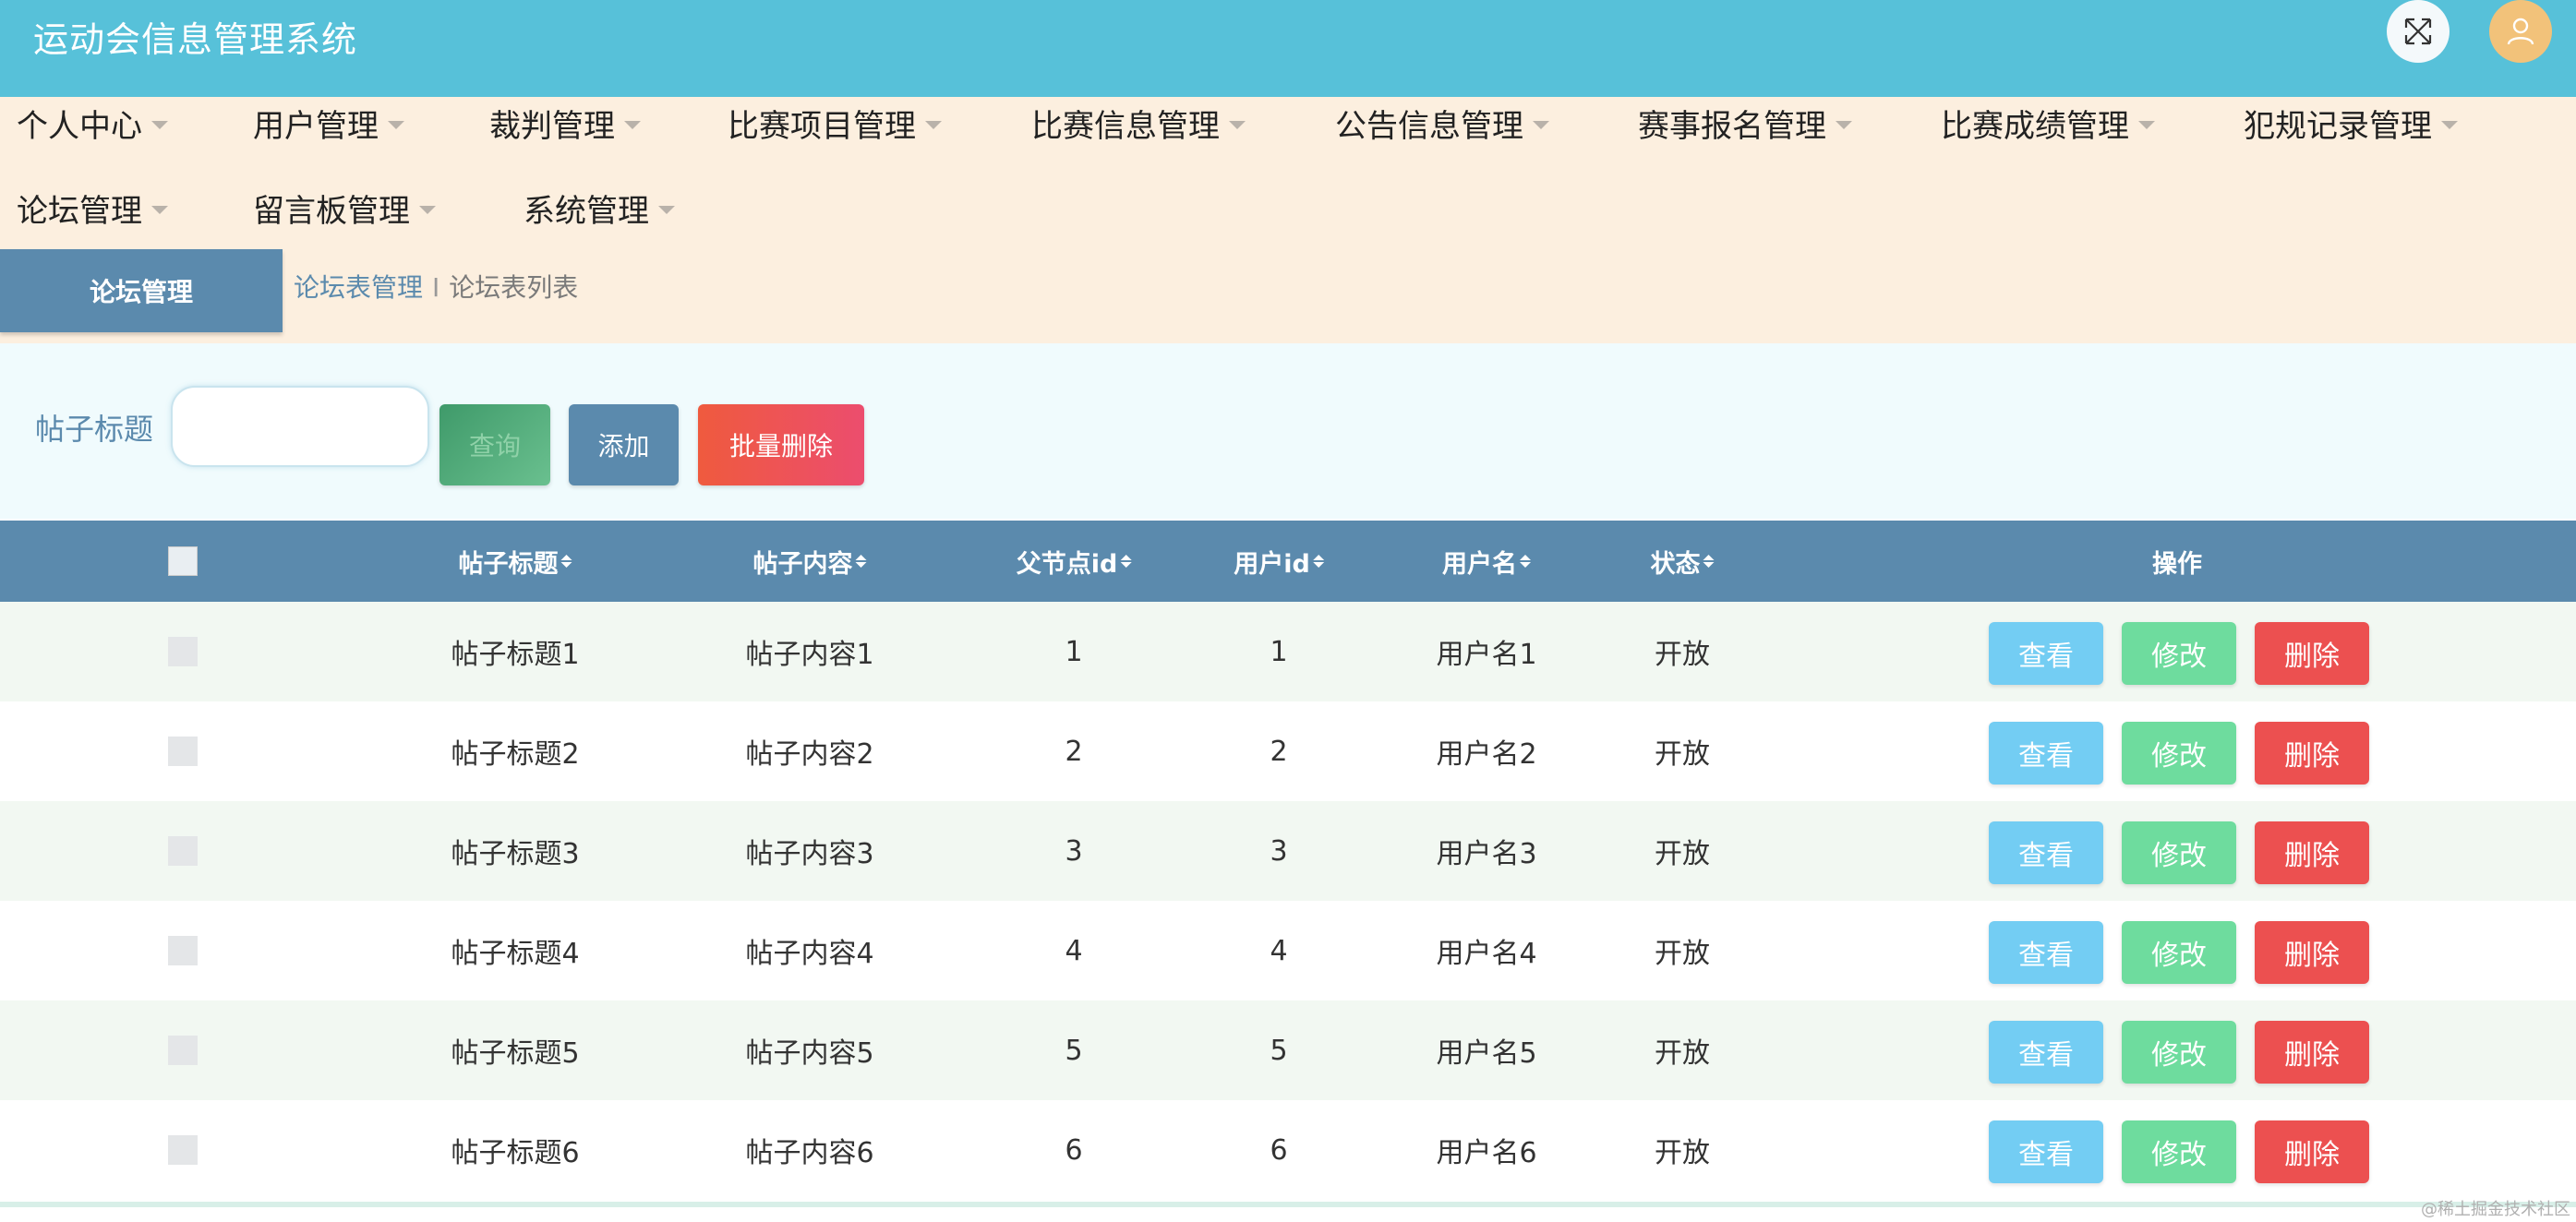 The image size is (2576, 1222). Describe the element at coordinates (809, 1153) in the screenshot. I see `cell-content: 帖子内容6` at that location.